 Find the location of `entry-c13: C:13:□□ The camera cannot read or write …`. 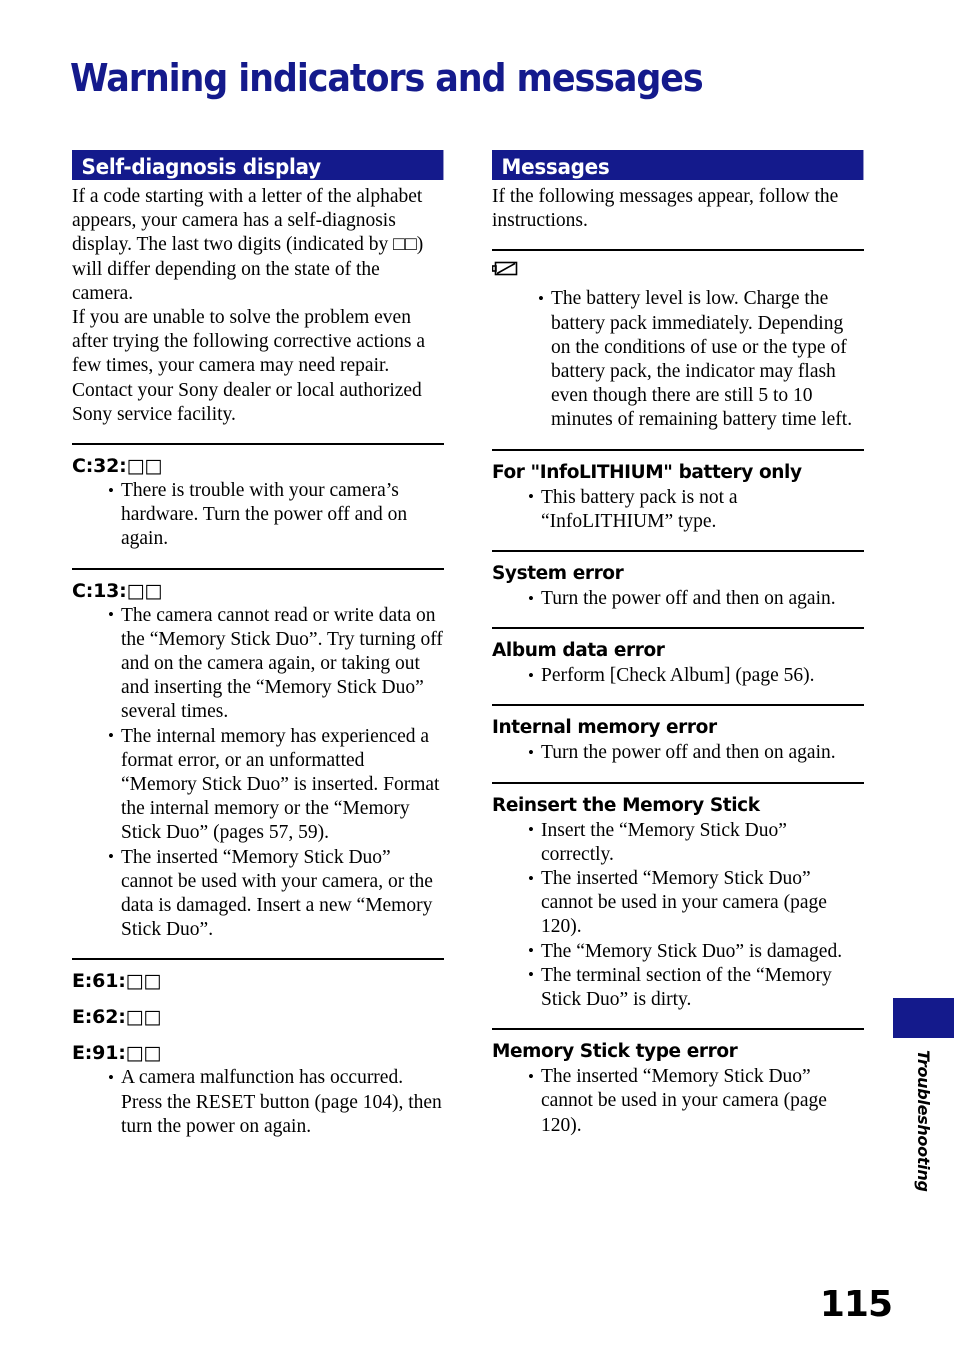

entry-c13: C:13:□□ The camera cannot read or write … is located at coordinates (258, 755).